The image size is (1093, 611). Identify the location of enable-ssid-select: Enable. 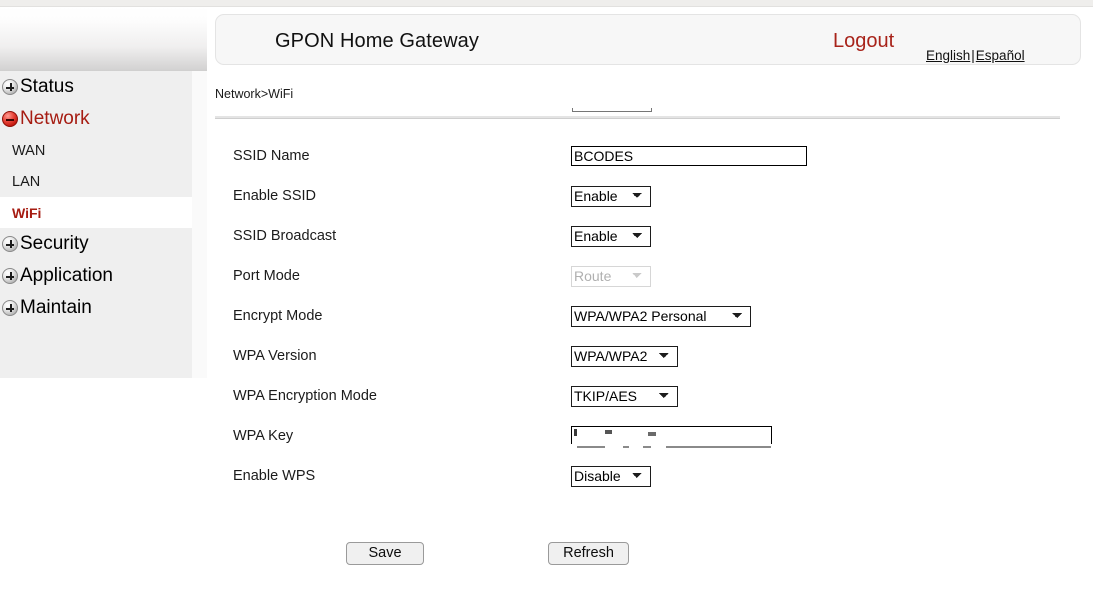
(611, 196).